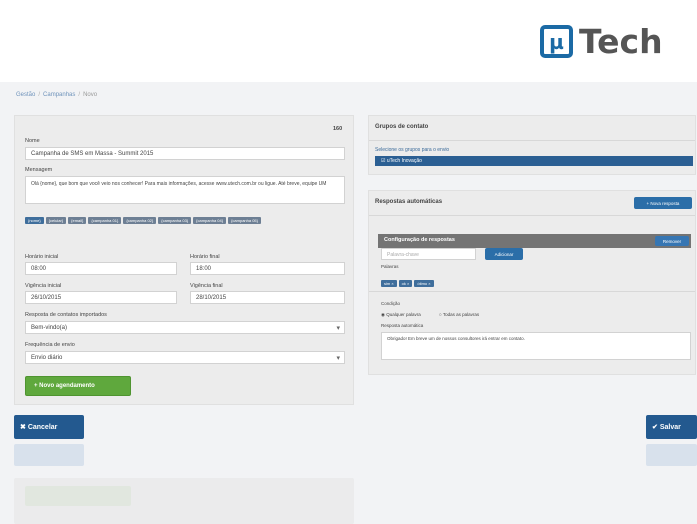  What do you see at coordinates (556, 41) in the screenshot?
I see `utech-logo-icon: µ` at bounding box center [556, 41].